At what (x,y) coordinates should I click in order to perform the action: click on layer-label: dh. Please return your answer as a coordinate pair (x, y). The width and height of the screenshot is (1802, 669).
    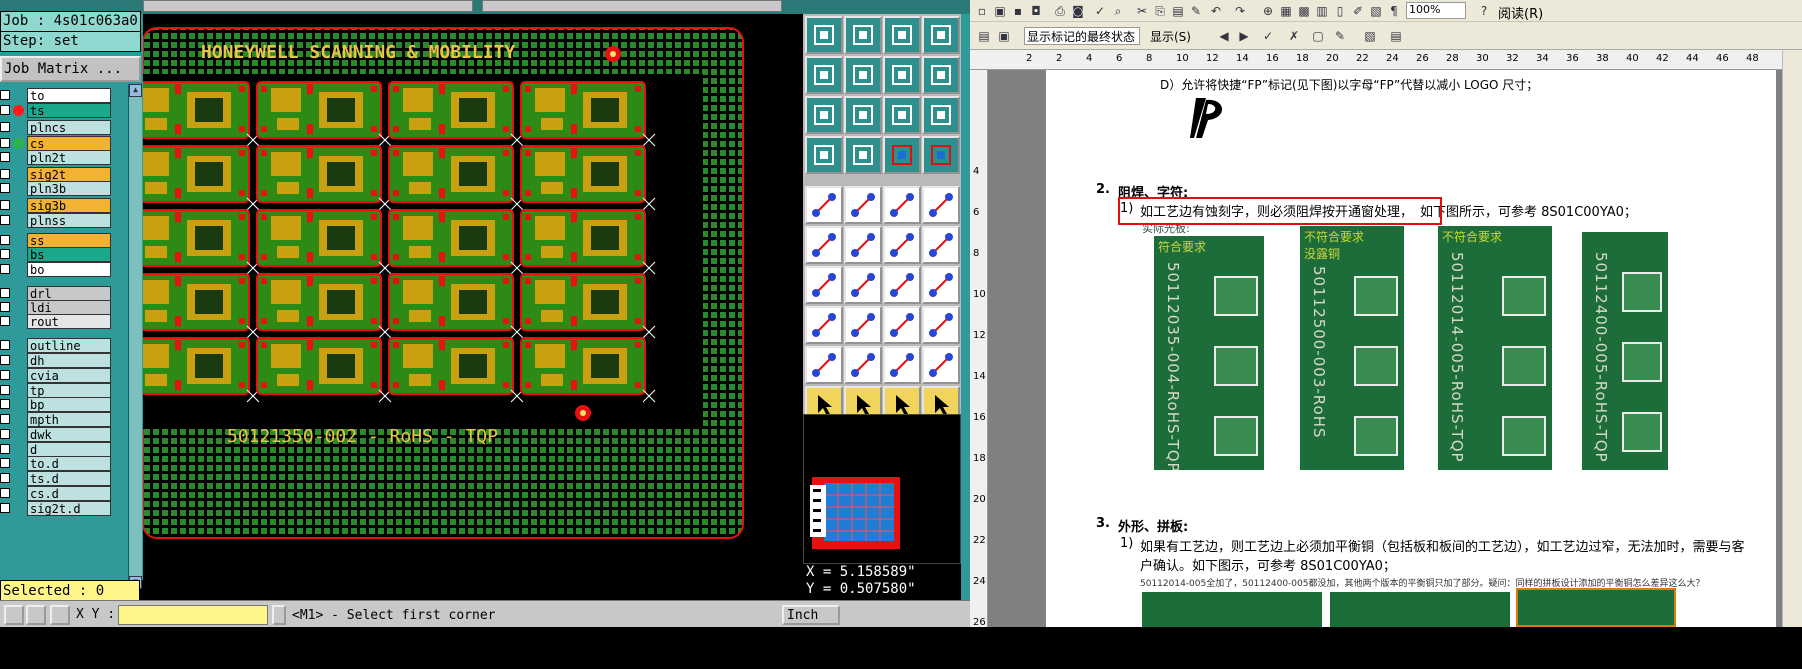
    Looking at the image, I should click on (69, 360).